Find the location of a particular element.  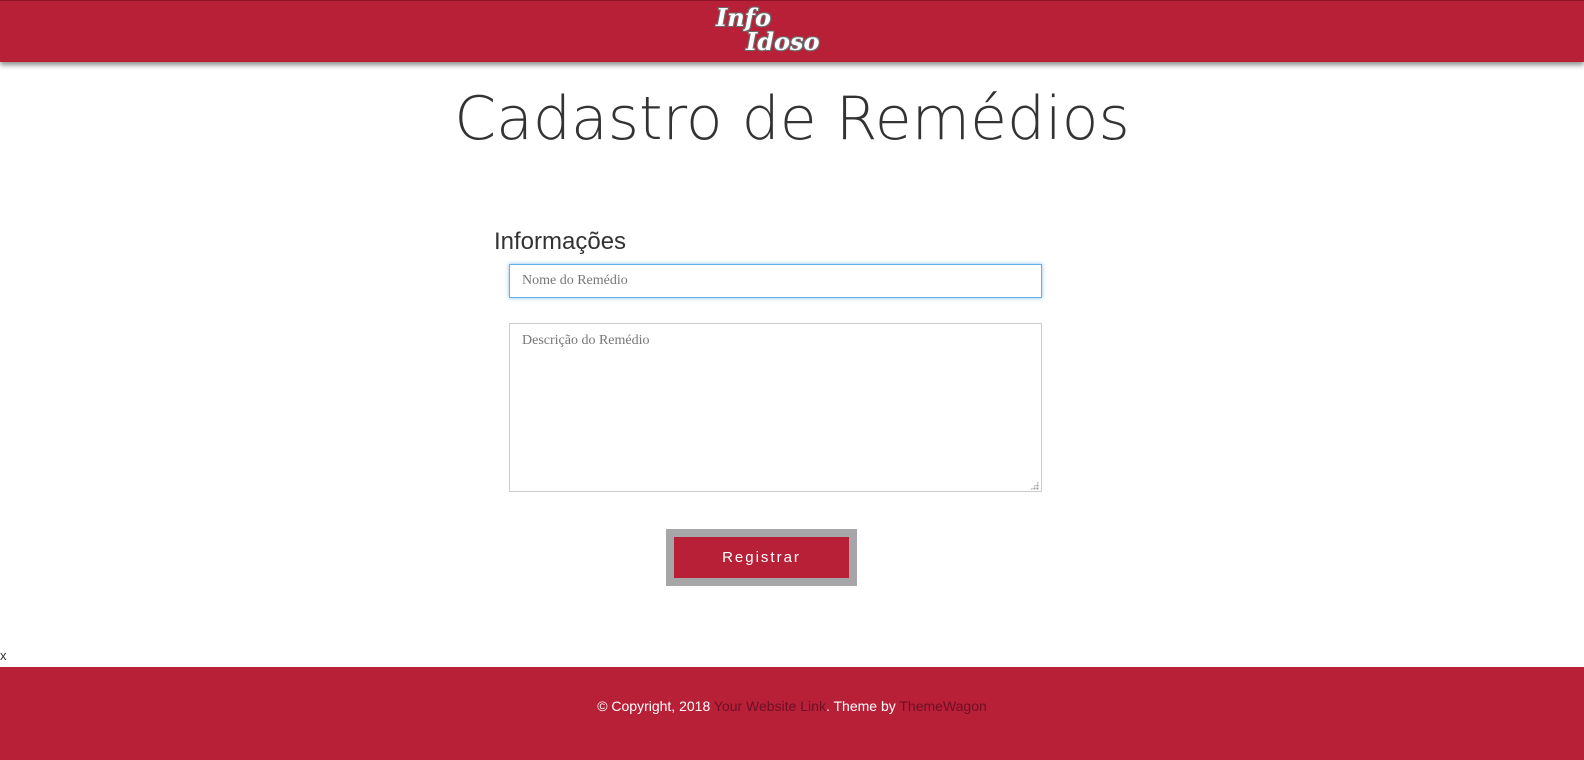

medicine-description-textarea is located at coordinates (775, 407).